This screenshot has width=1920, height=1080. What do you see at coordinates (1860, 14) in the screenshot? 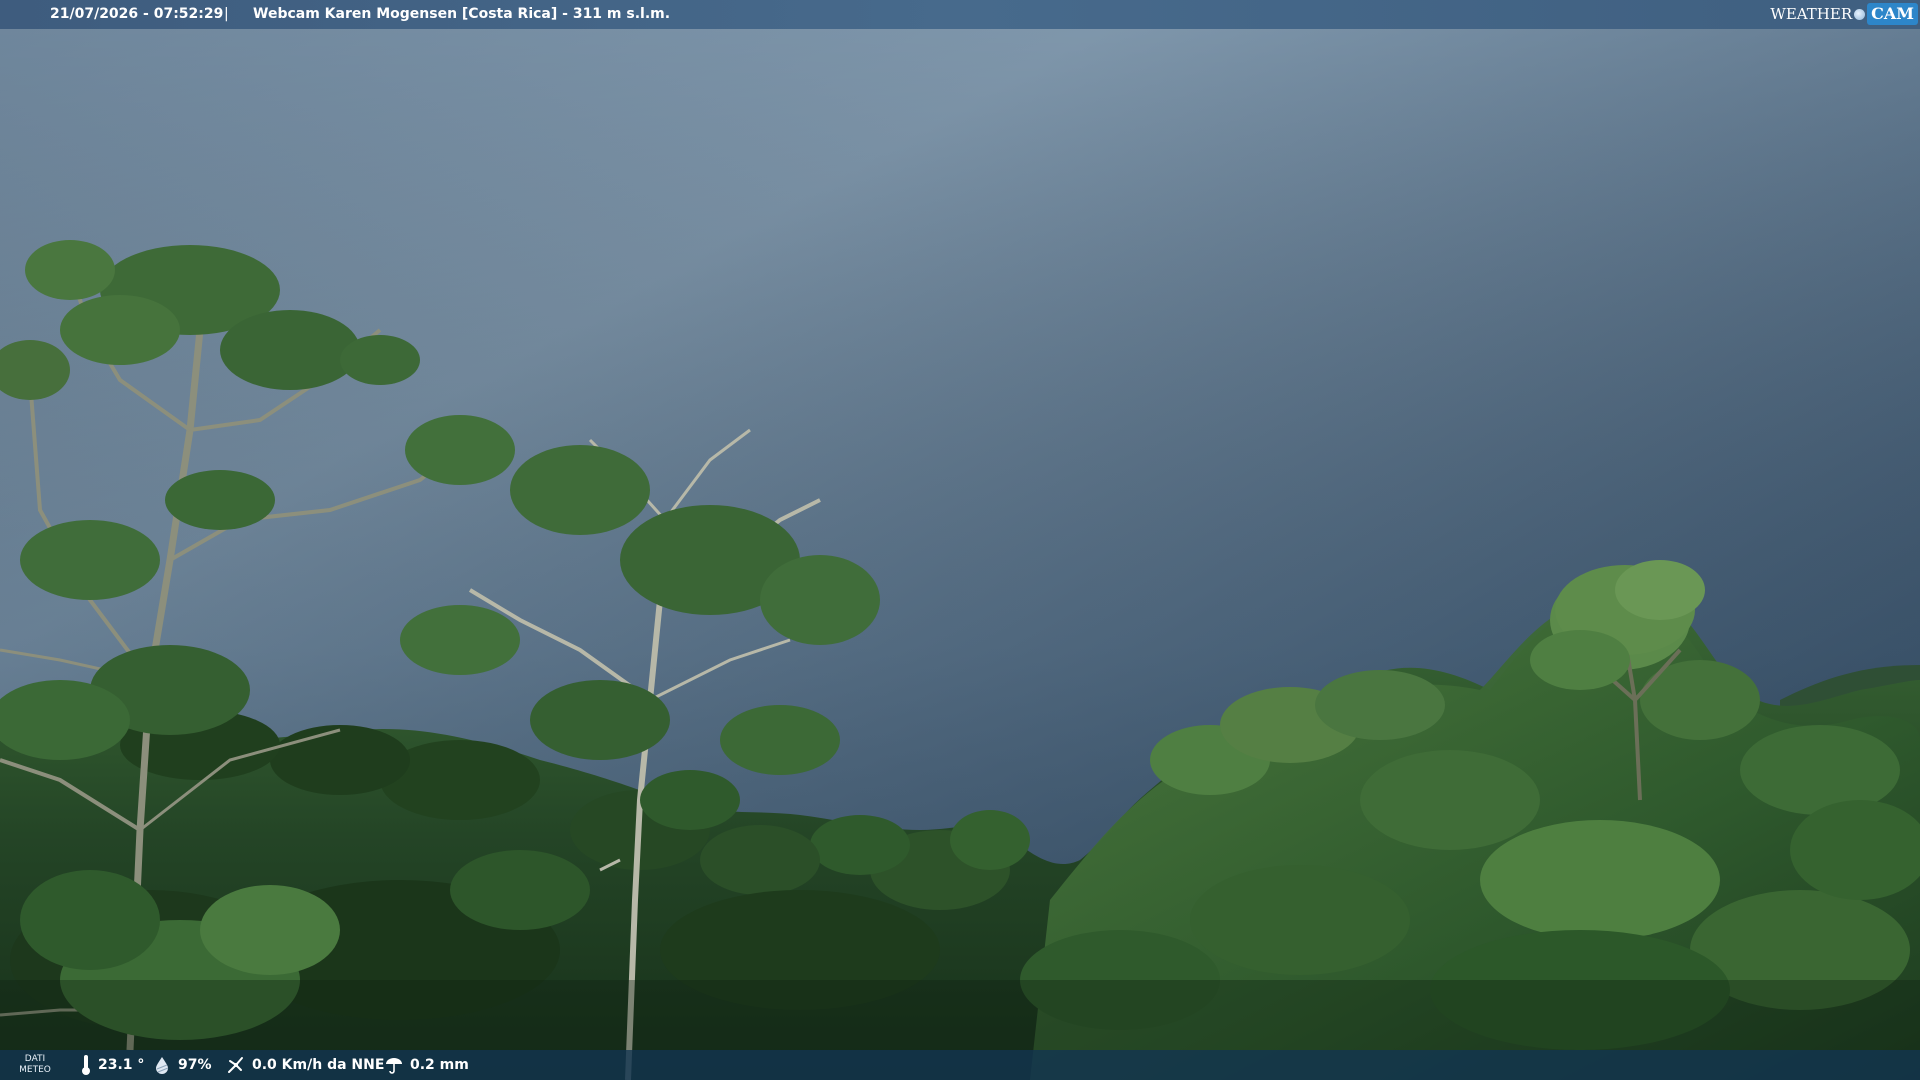
I see `logo-dot-icon` at bounding box center [1860, 14].